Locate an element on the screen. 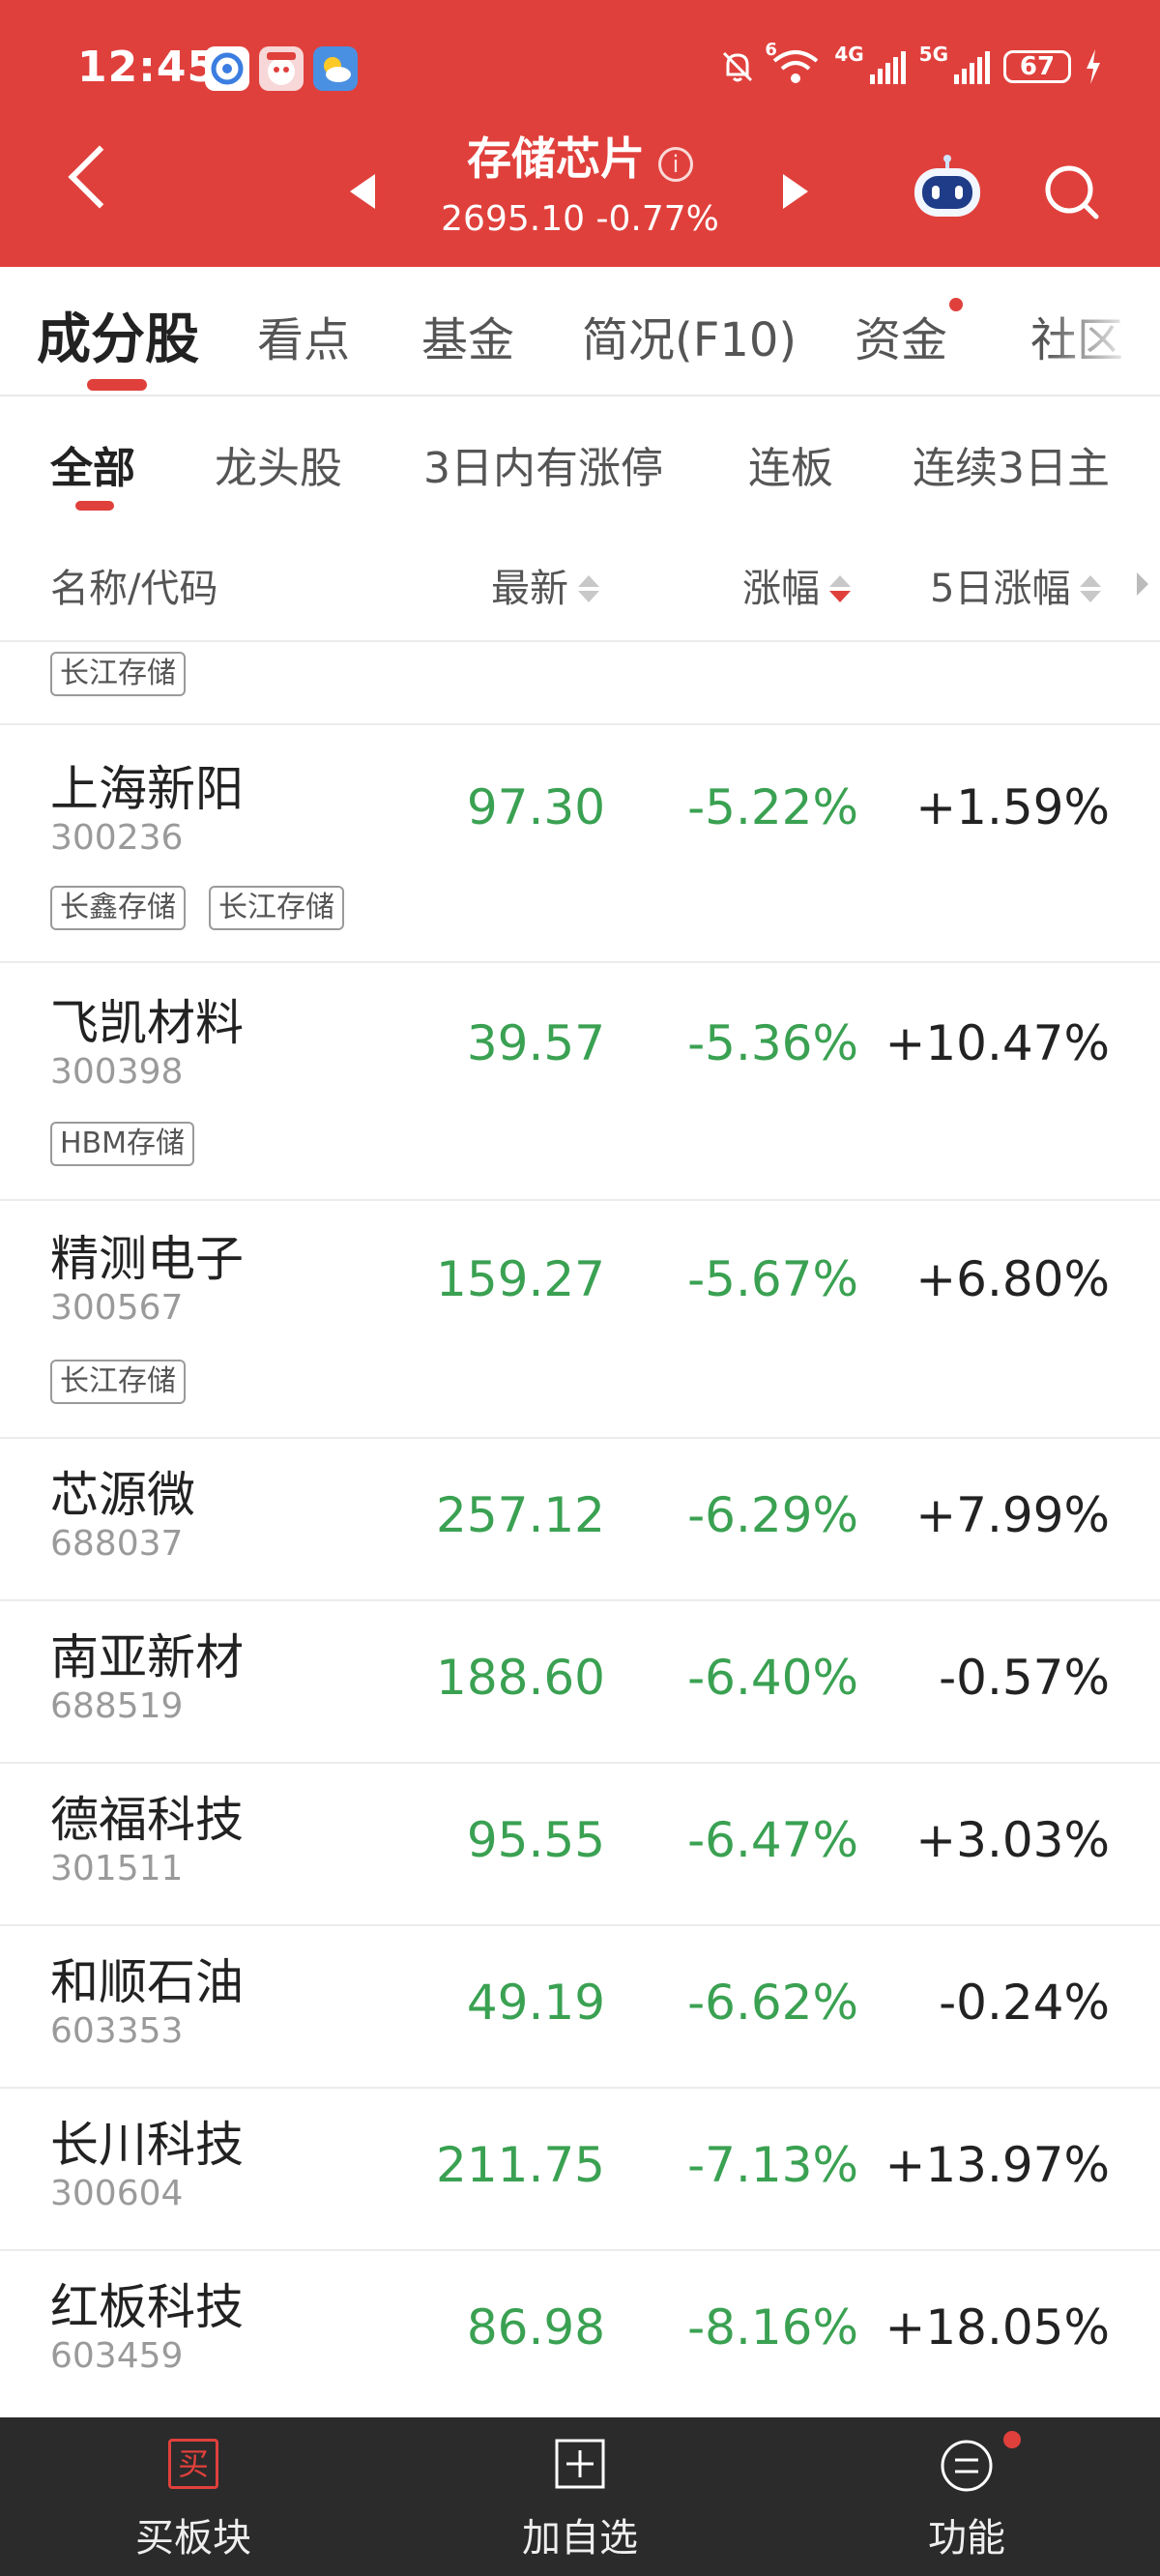 The width and height of the screenshot is (1160, 2576). menu-circle-icon is located at coordinates (967, 2466).